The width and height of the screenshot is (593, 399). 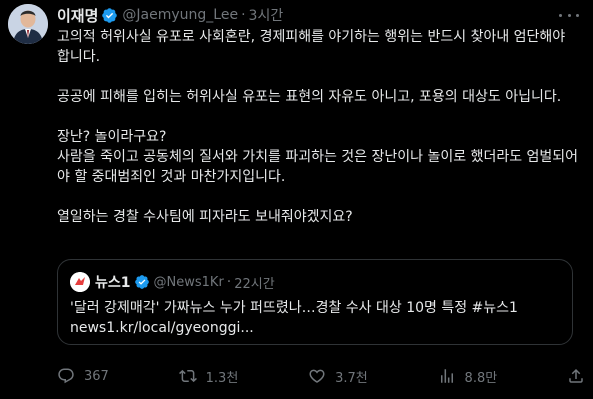 I want to click on tweet-paragraph: 장난? 놀이라구요?, so click(x=112, y=137).